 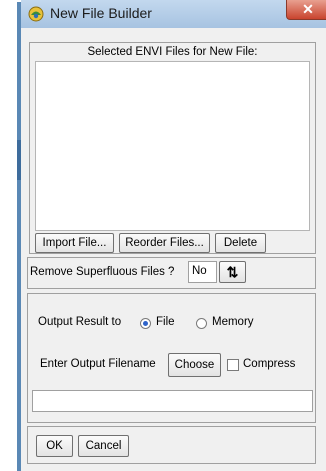 I want to click on close-button: ✕, so click(x=306, y=10).